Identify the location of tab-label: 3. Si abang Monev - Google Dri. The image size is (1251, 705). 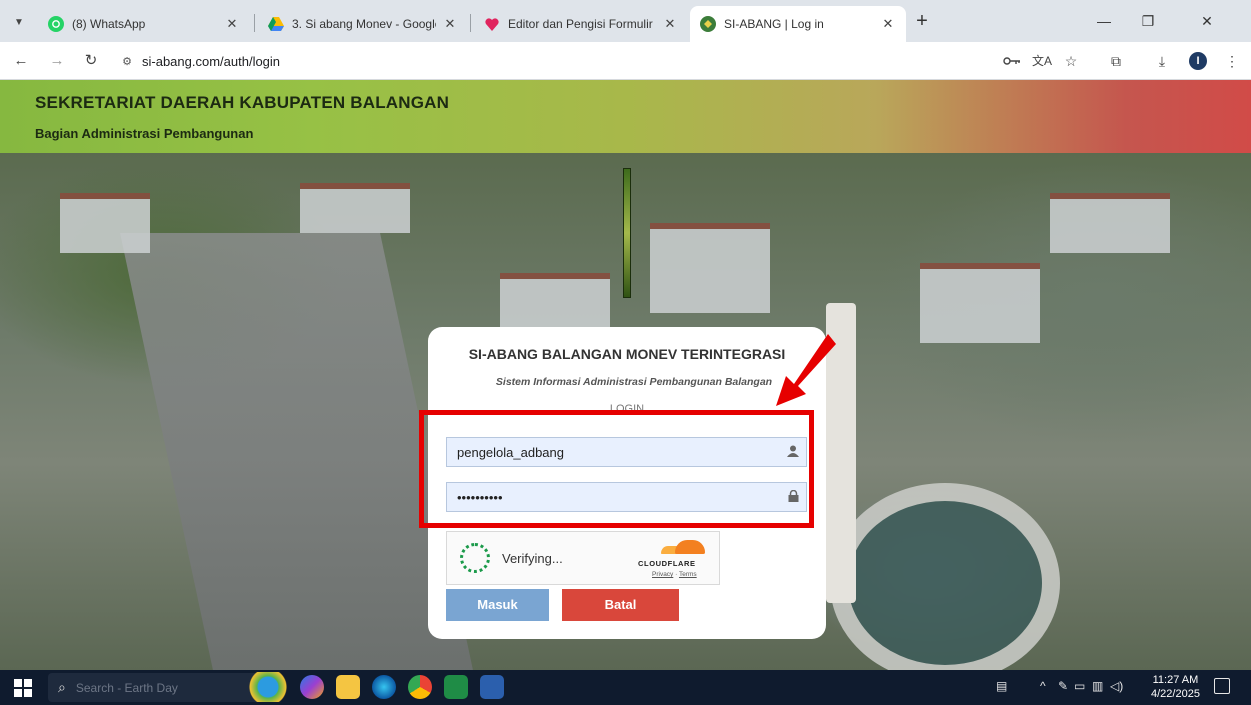
(364, 24).